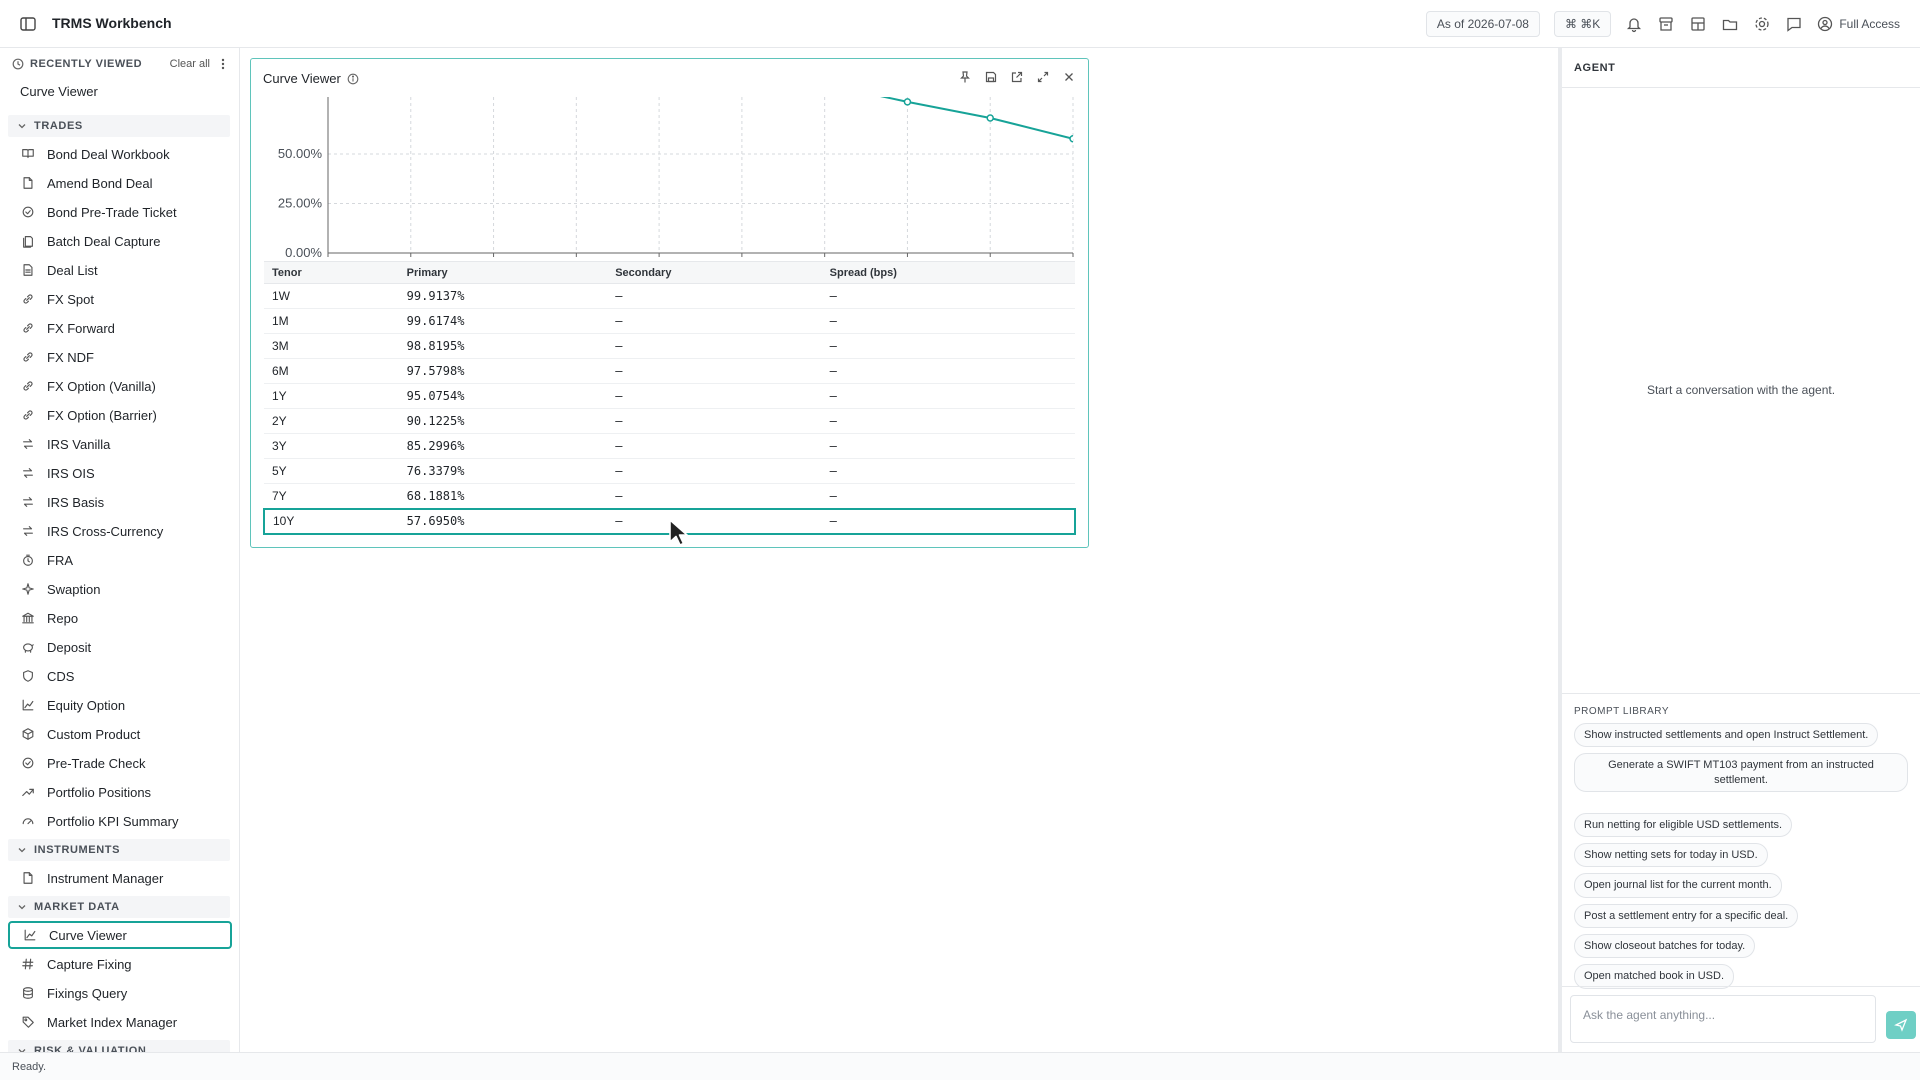  What do you see at coordinates (669, 471) in the screenshot?
I see `table-row: 5Y 76.3379% – –` at bounding box center [669, 471].